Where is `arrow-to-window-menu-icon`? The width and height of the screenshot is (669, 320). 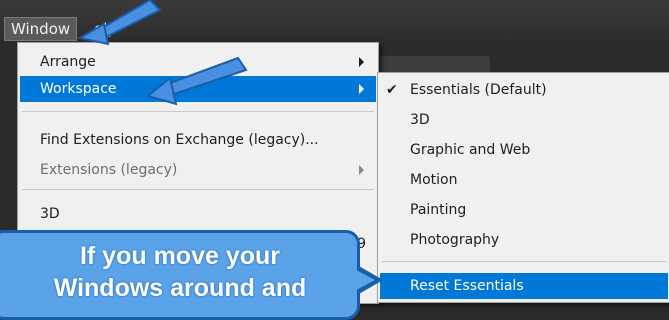 arrow-to-window-menu-icon is located at coordinates (119, 23).